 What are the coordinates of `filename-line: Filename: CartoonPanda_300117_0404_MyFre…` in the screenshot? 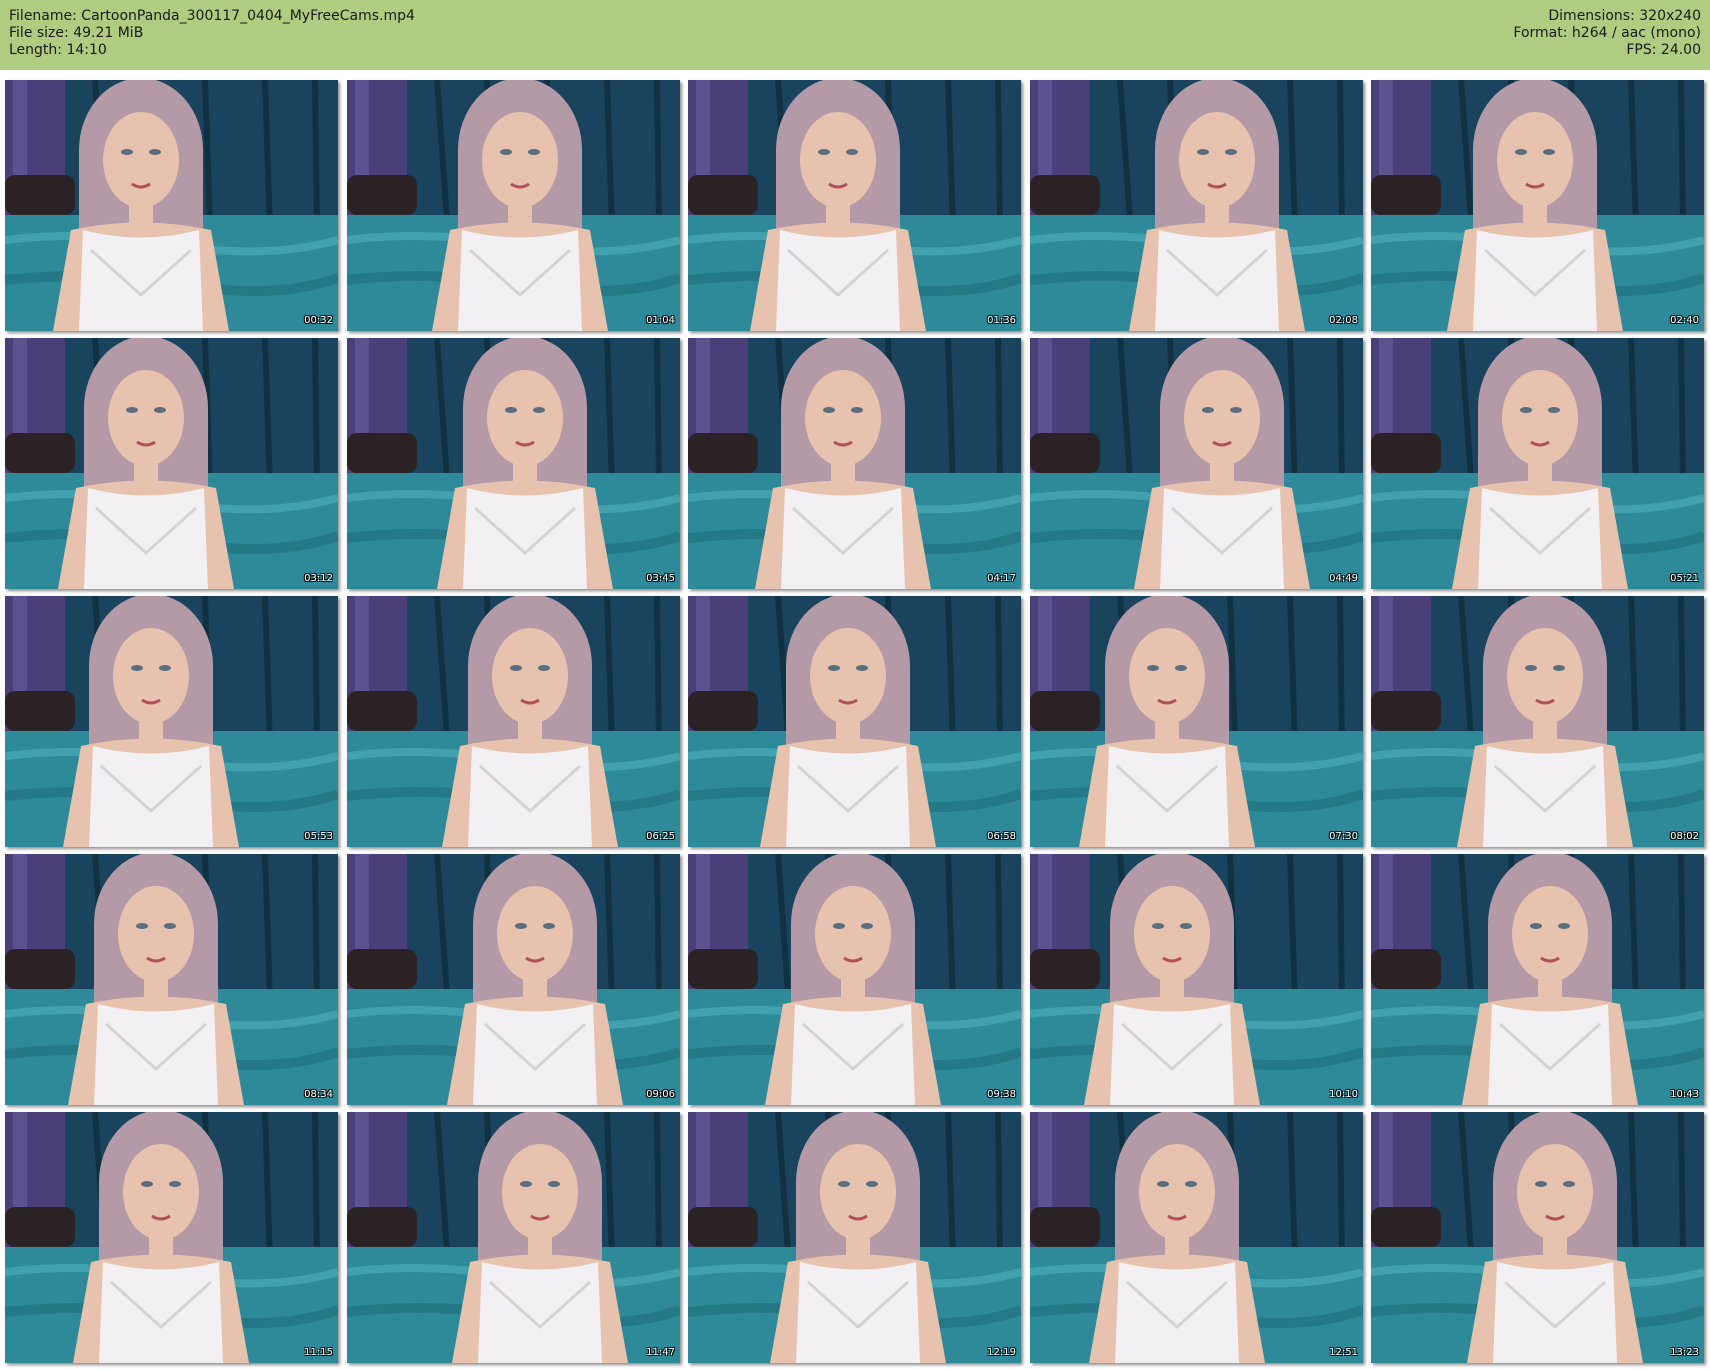 It's located at (212, 16).